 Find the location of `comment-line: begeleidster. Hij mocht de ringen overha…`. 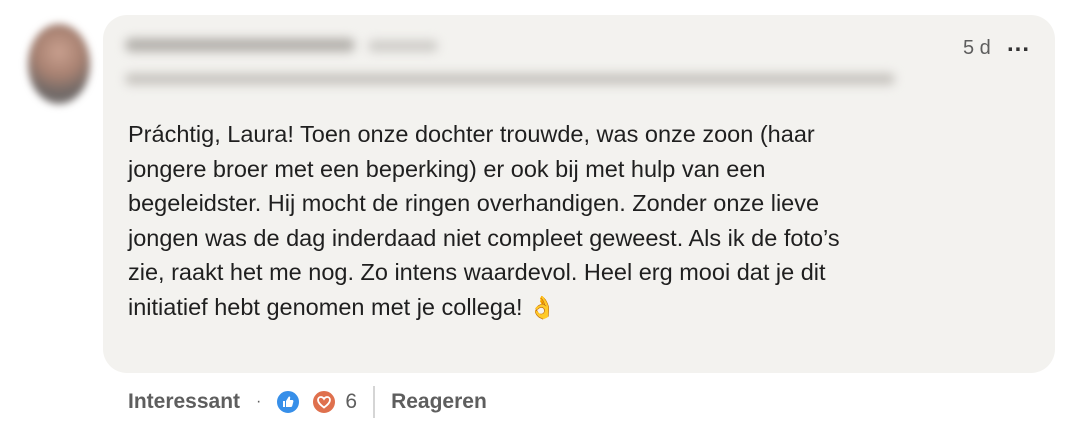

comment-line: begeleidster. Hij mocht de ringen overha… is located at coordinates (474, 203).